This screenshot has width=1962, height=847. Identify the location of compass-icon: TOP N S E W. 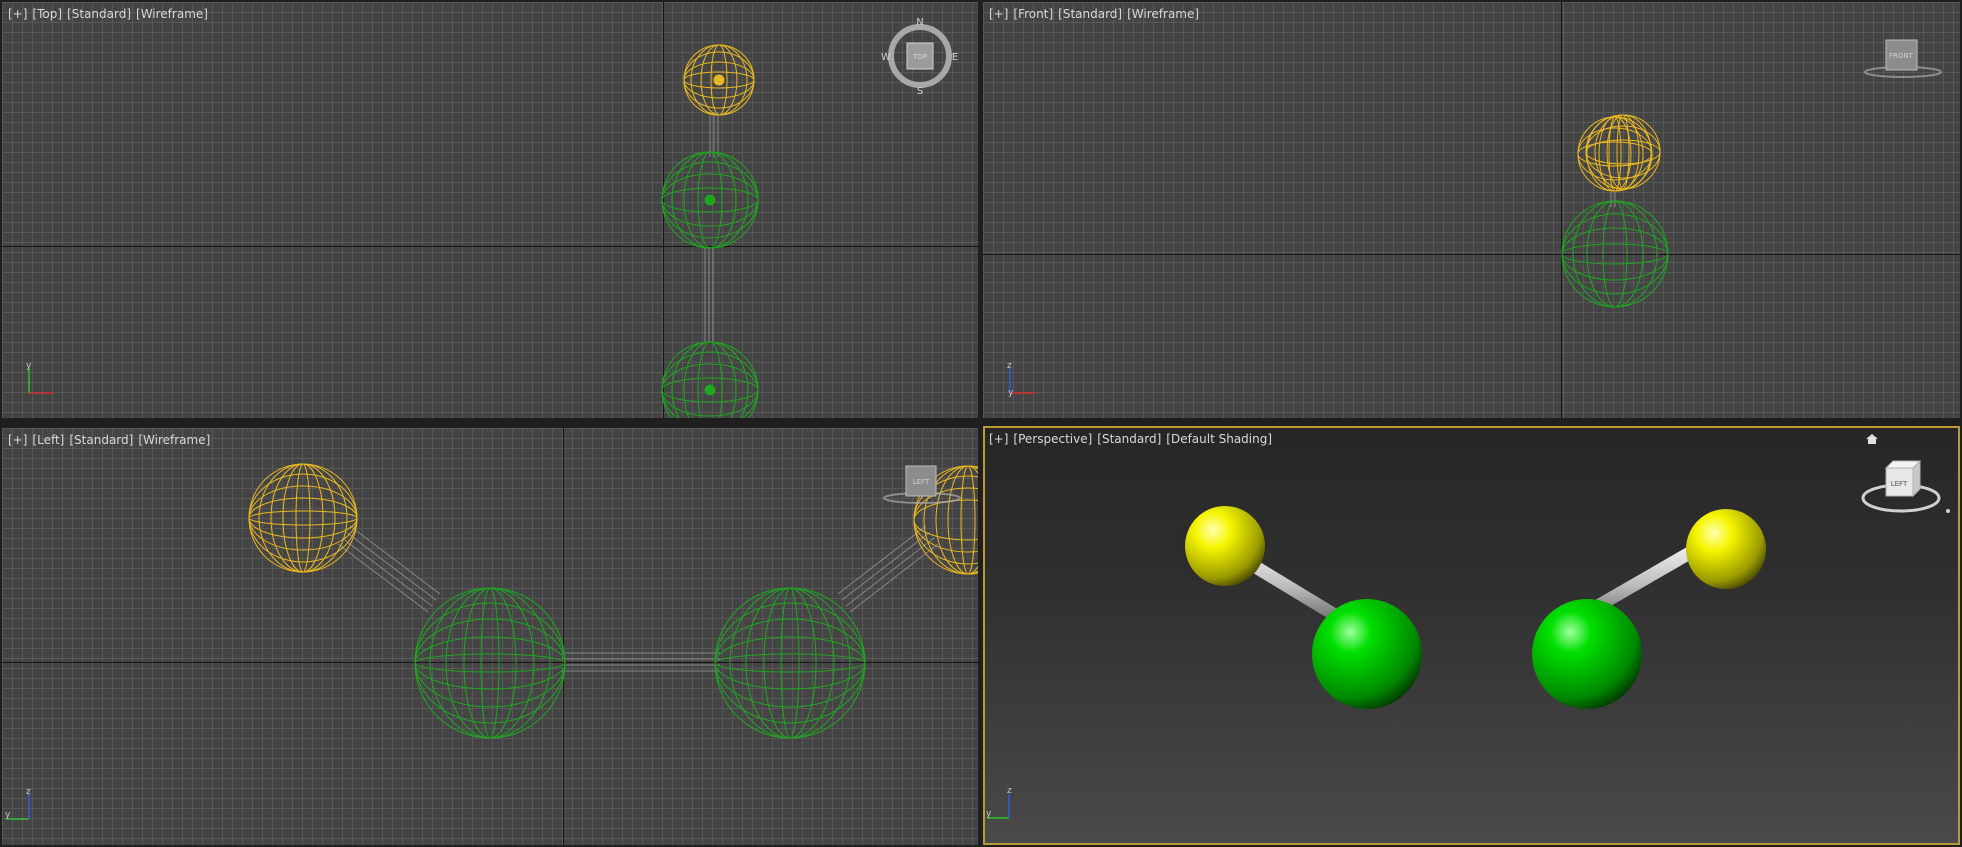
(919, 57).